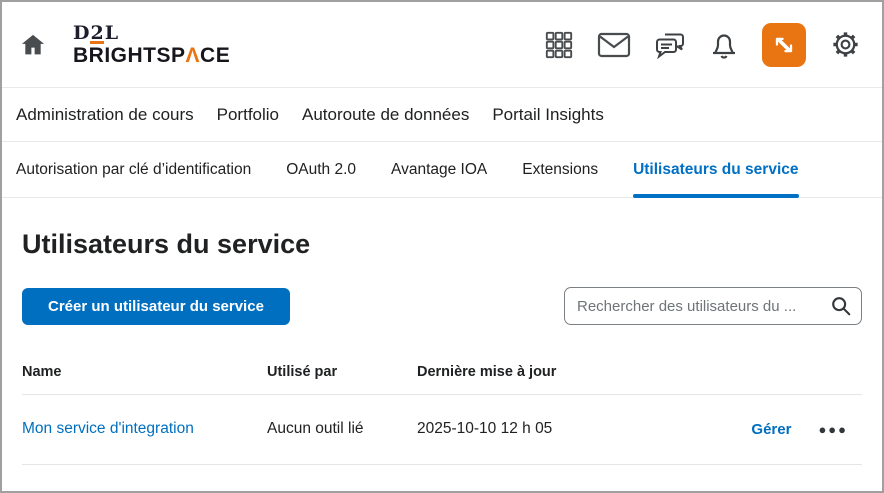 The height and width of the screenshot is (493, 884). I want to click on tab-utilisateurs-du-service: Utilisateurs du service, so click(716, 170).